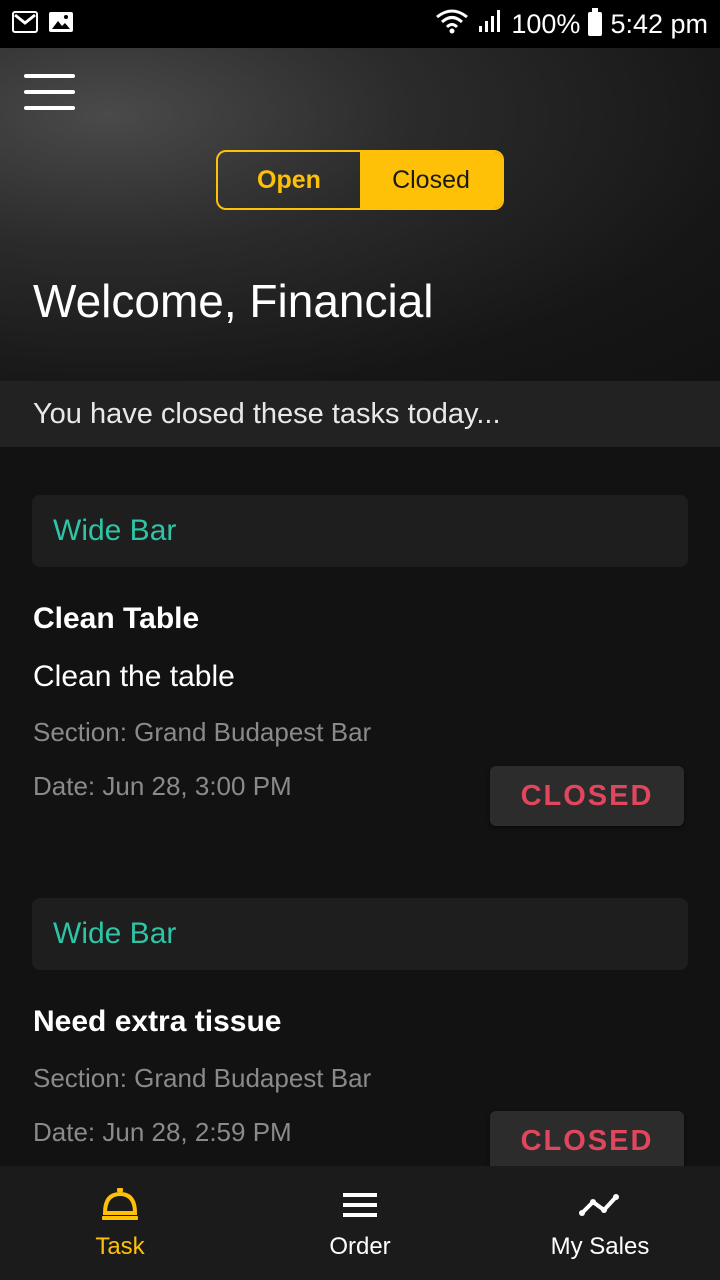 This screenshot has height=1280, width=720. I want to click on nav-item-my-sales: My Sales, so click(600, 1223).